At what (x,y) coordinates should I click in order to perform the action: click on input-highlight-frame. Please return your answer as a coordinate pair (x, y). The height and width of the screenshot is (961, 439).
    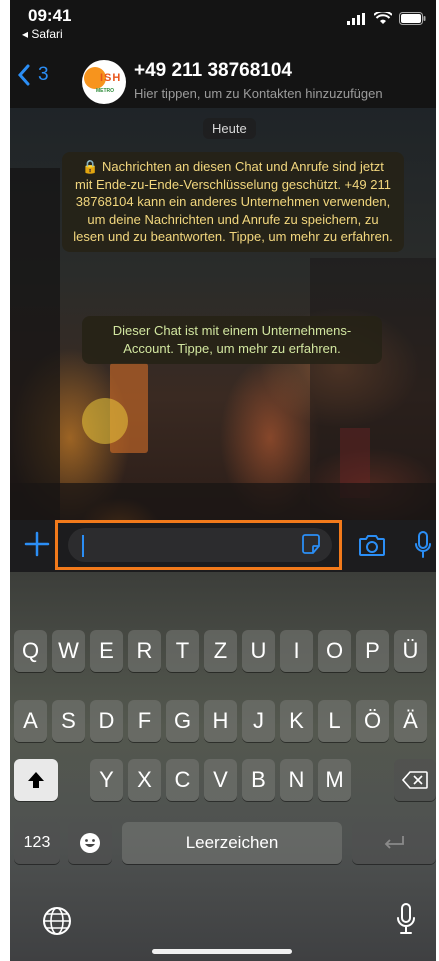
    Looking at the image, I should click on (198, 545).